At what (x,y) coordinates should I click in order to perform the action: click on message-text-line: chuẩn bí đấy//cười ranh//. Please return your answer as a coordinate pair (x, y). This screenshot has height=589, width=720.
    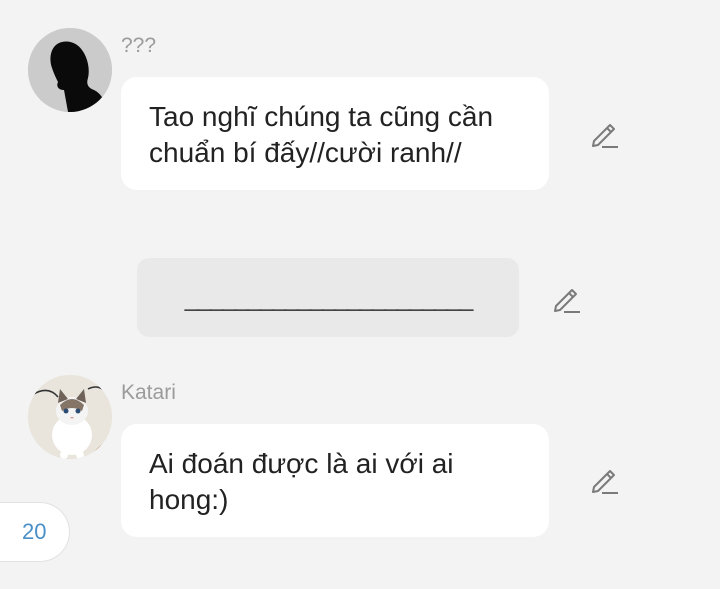
    Looking at the image, I should click on (305, 152).